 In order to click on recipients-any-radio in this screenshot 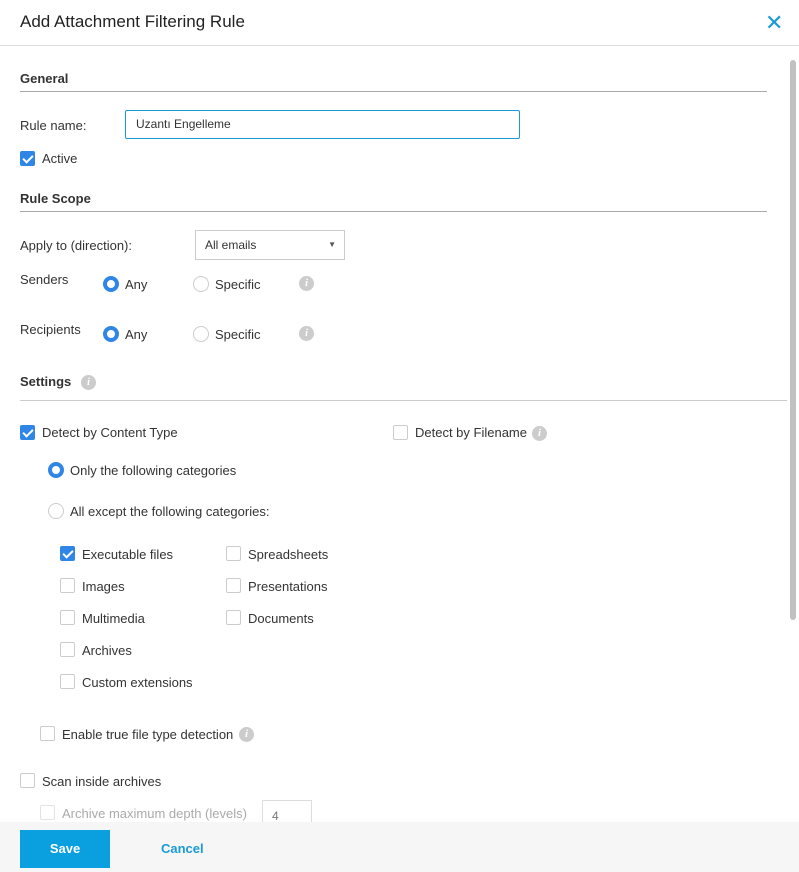, I will do `click(111, 334)`.